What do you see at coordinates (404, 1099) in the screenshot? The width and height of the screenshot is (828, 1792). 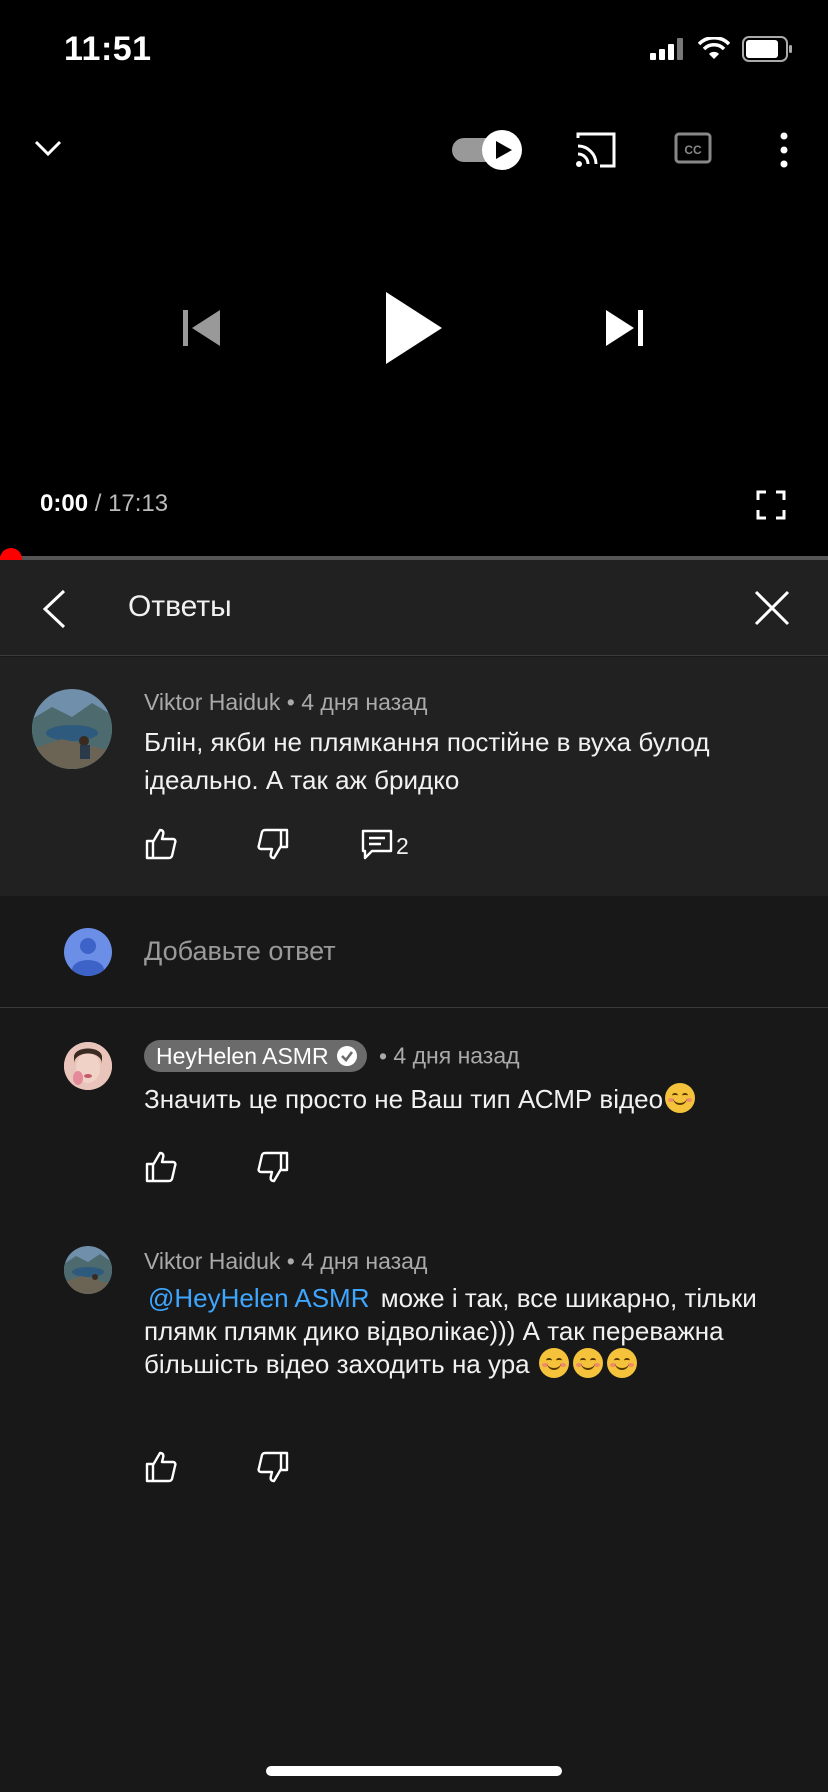 I see `reply-text-content: Значить це просто не Ваш тип АСМР відео` at bounding box center [404, 1099].